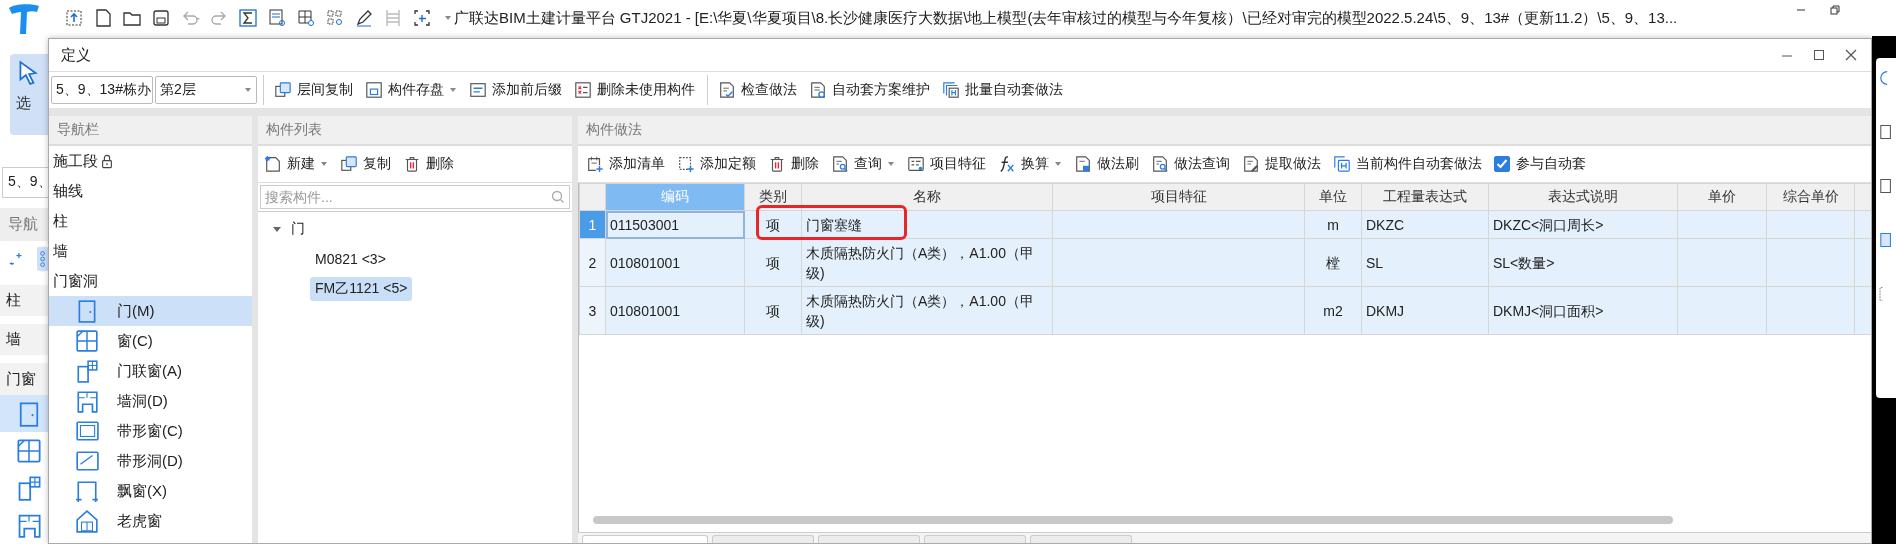 The width and height of the screenshot is (1896, 544). I want to click on column-header: 单价, so click(1722, 197).